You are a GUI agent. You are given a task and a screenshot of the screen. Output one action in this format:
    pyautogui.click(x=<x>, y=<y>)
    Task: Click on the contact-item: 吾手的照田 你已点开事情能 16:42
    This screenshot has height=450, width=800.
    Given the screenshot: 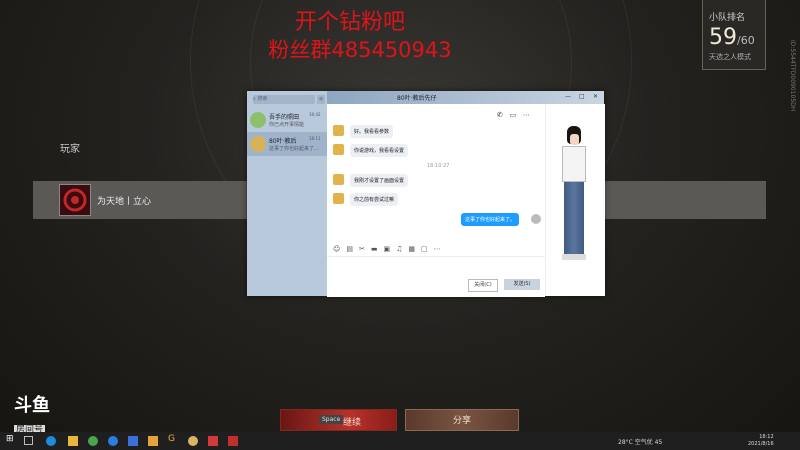 What is the action you would take?
    pyautogui.click(x=287, y=120)
    